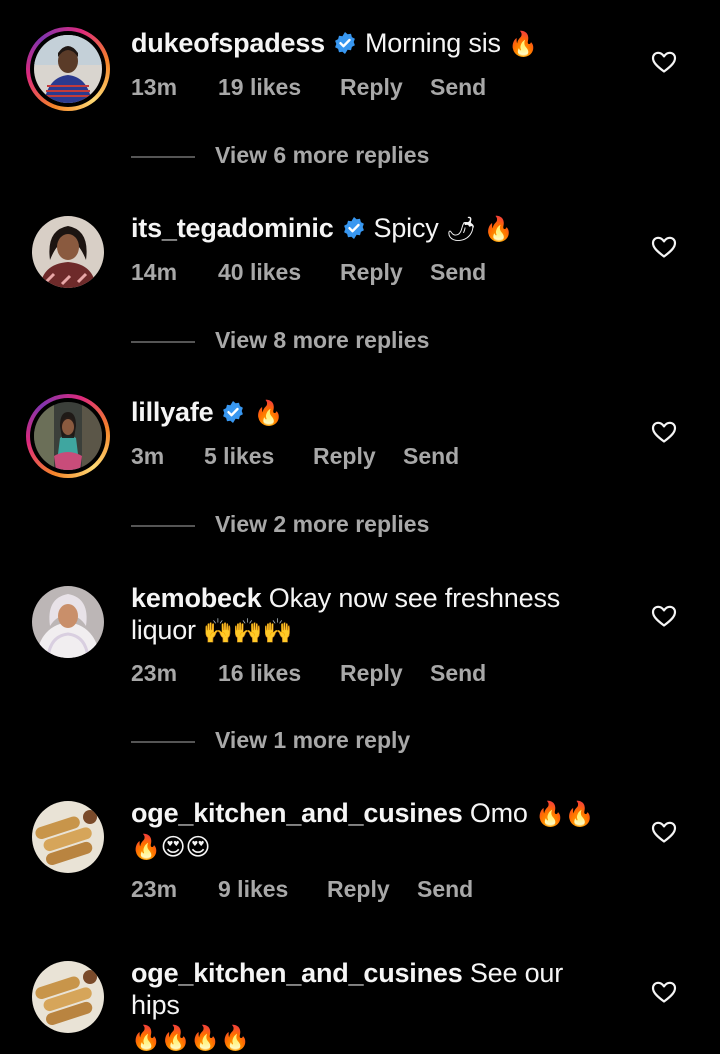 The image size is (720, 1054). What do you see at coordinates (259, 673) in the screenshot?
I see `likes-count: 16 likes` at bounding box center [259, 673].